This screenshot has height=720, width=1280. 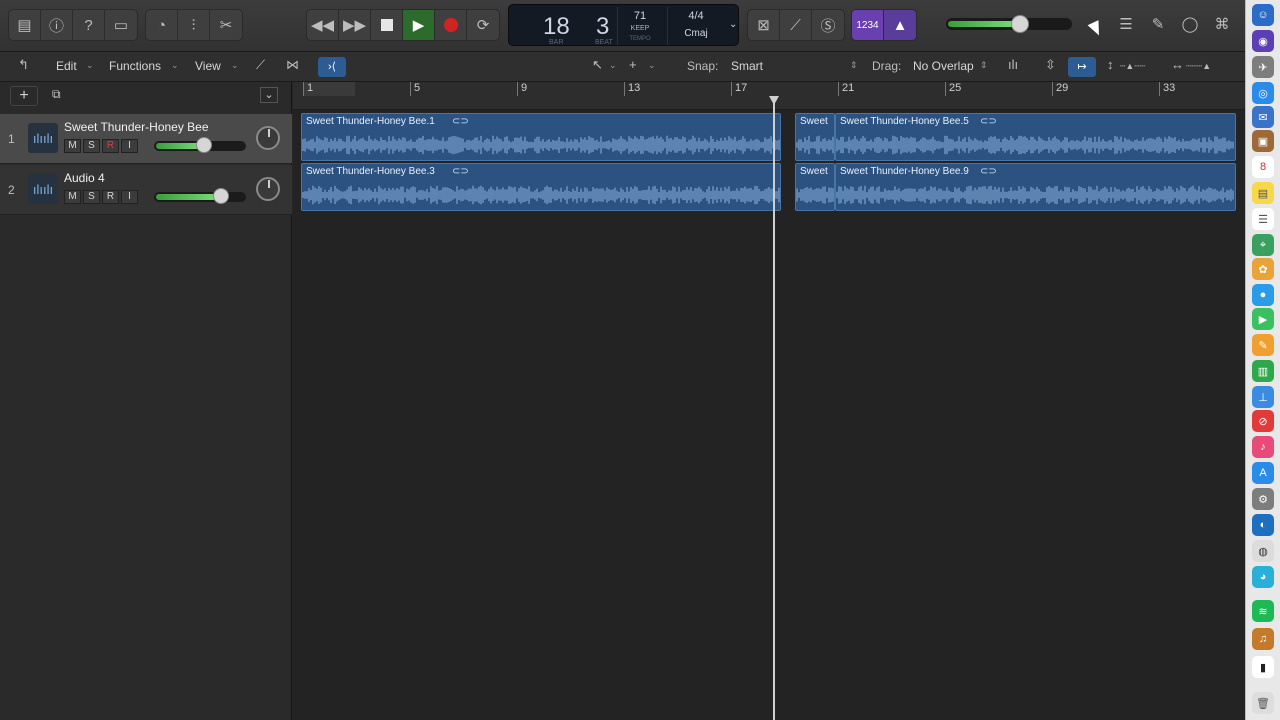 What do you see at coordinates (1082, 67) in the screenshot?
I see `horizontal-fit-icon: ↦` at bounding box center [1082, 67].